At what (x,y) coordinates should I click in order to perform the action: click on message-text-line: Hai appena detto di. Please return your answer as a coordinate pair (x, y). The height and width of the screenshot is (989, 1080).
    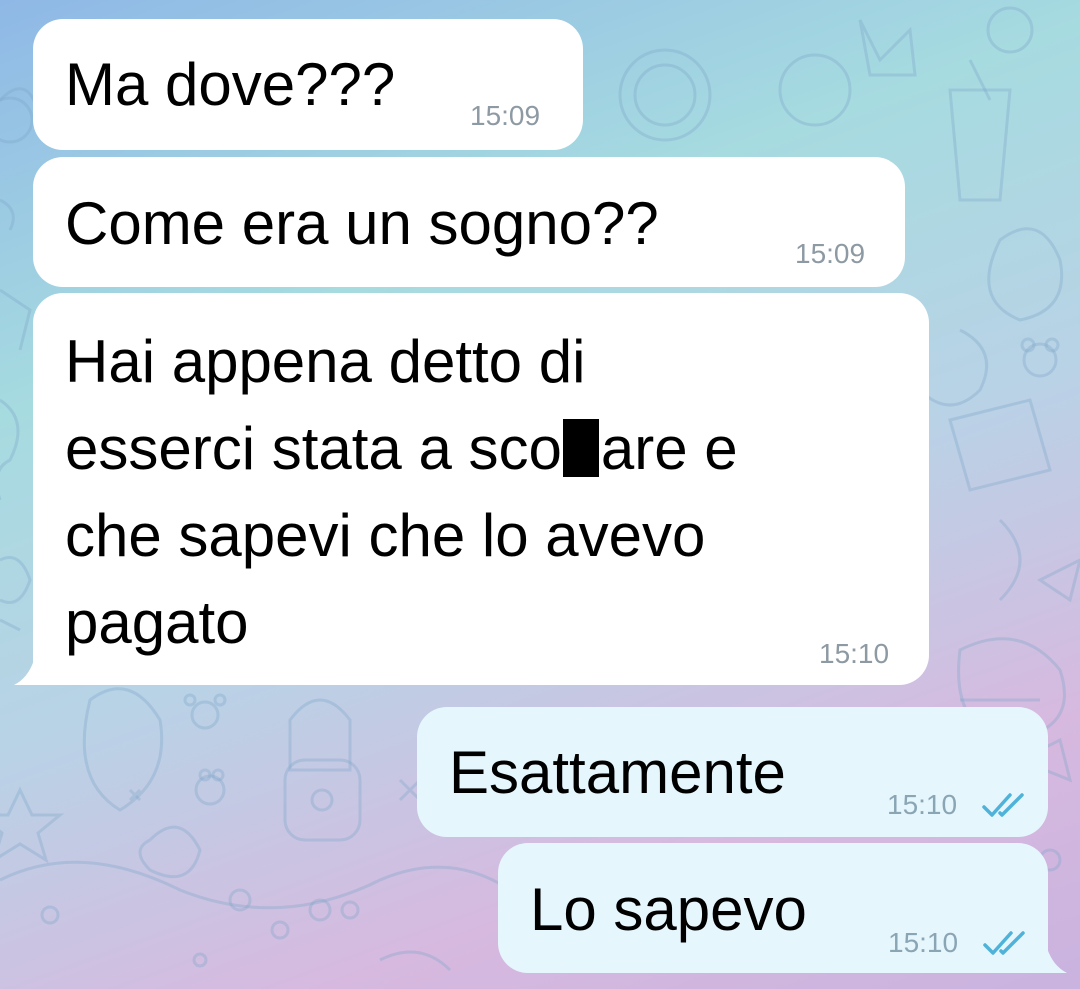
    Looking at the image, I should click on (325, 361).